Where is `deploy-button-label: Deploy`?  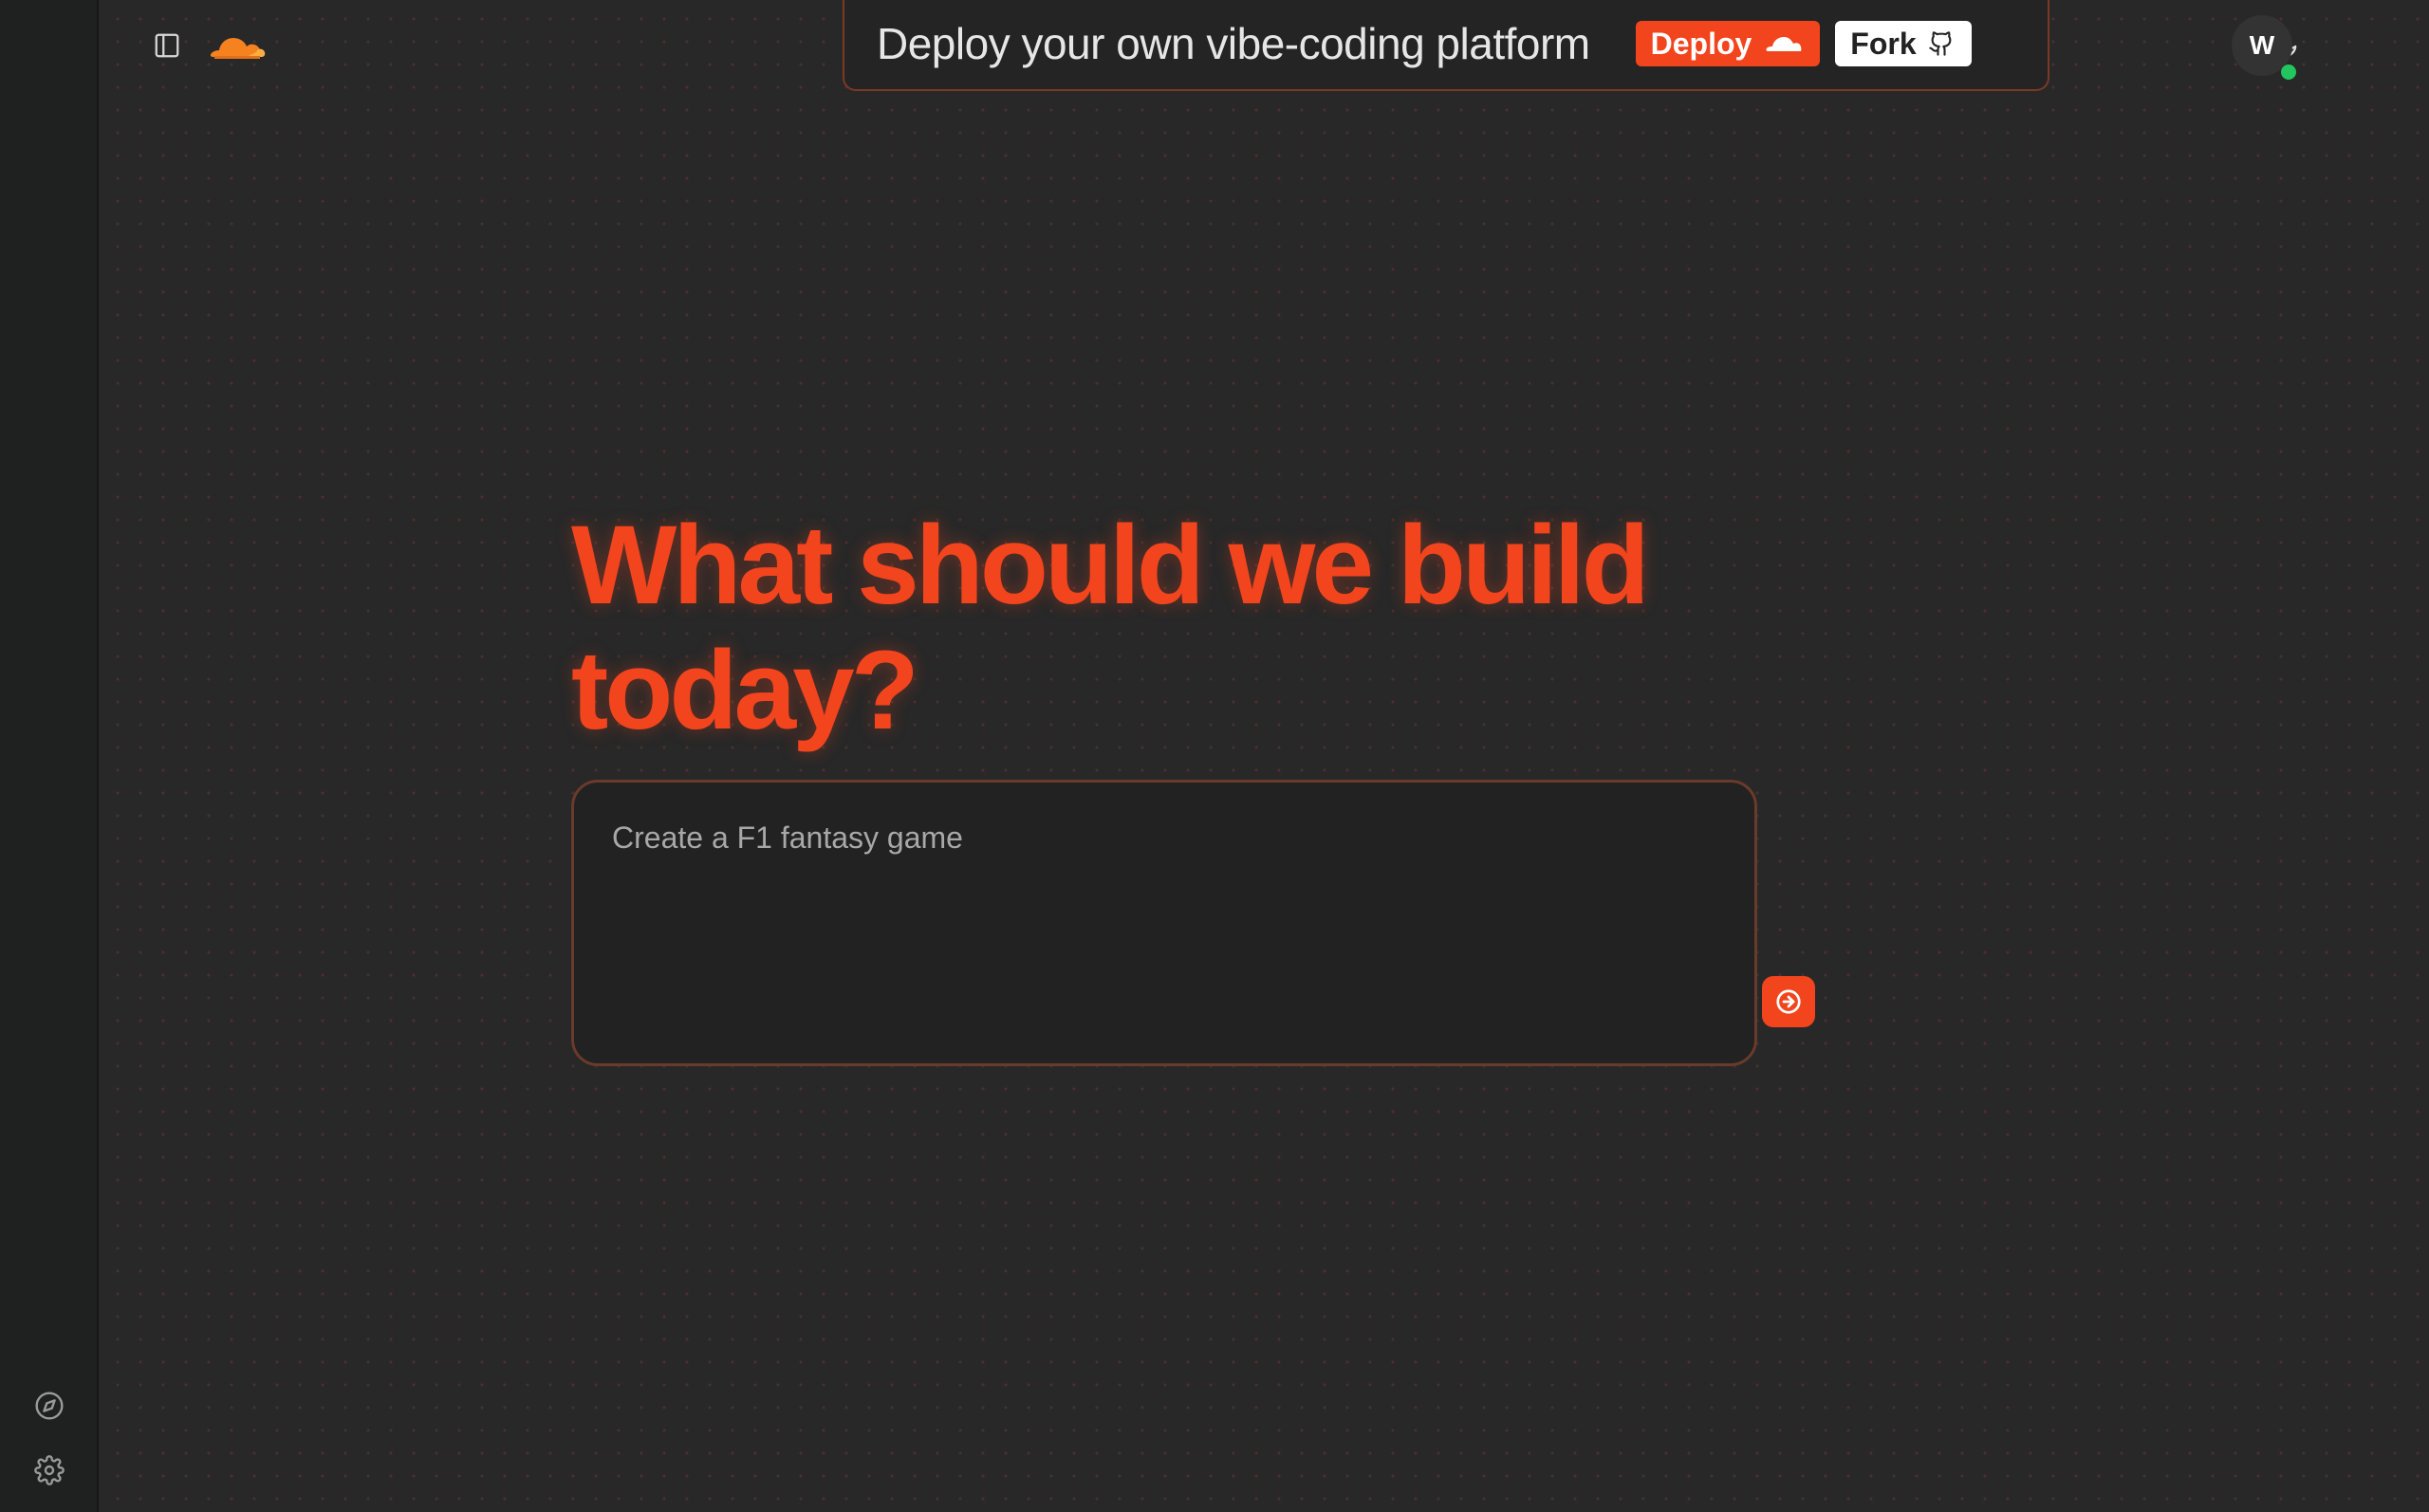
deploy-button-label: Deploy is located at coordinates (1701, 43).